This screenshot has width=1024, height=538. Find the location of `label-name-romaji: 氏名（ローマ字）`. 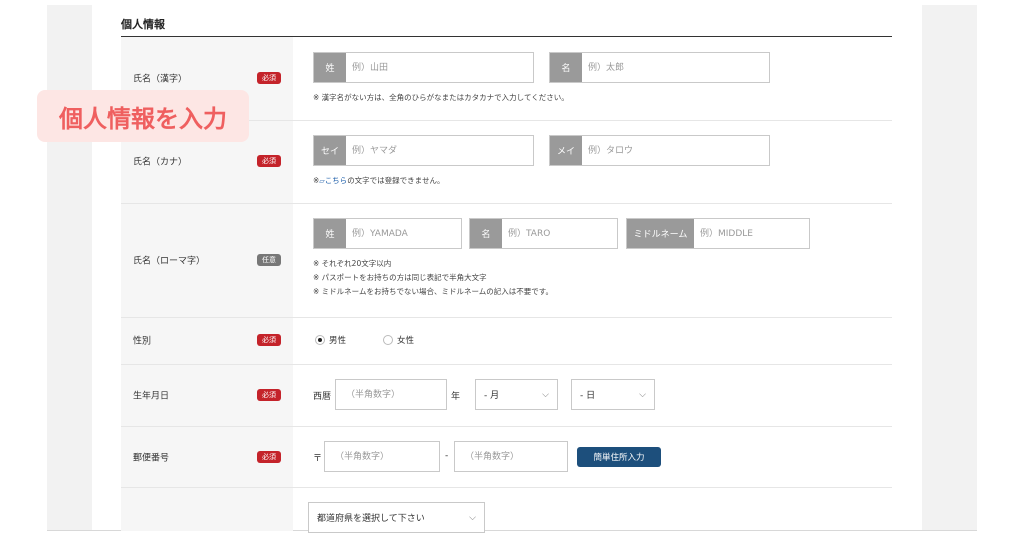

label-name-romaji: 氏名（ローマ字） is located at coordinates (169, 261).